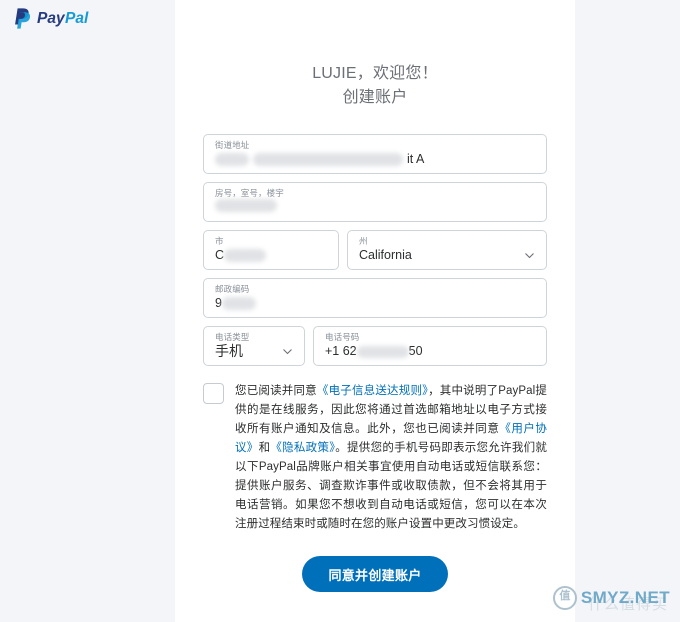  Describe the element at coordinates (51, 18) in the screenshot. I see `svg-text: Pay` at that location.